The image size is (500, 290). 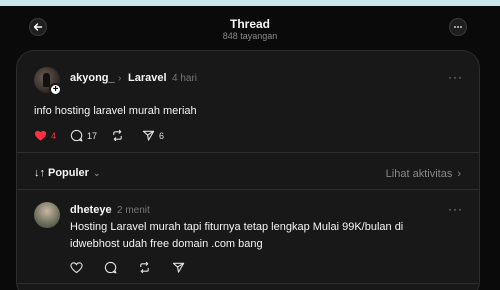 What do you see at coordinates (40, 135) in the screenshot?
I see `heart-filled-icon` at bounding box center [40, 135].